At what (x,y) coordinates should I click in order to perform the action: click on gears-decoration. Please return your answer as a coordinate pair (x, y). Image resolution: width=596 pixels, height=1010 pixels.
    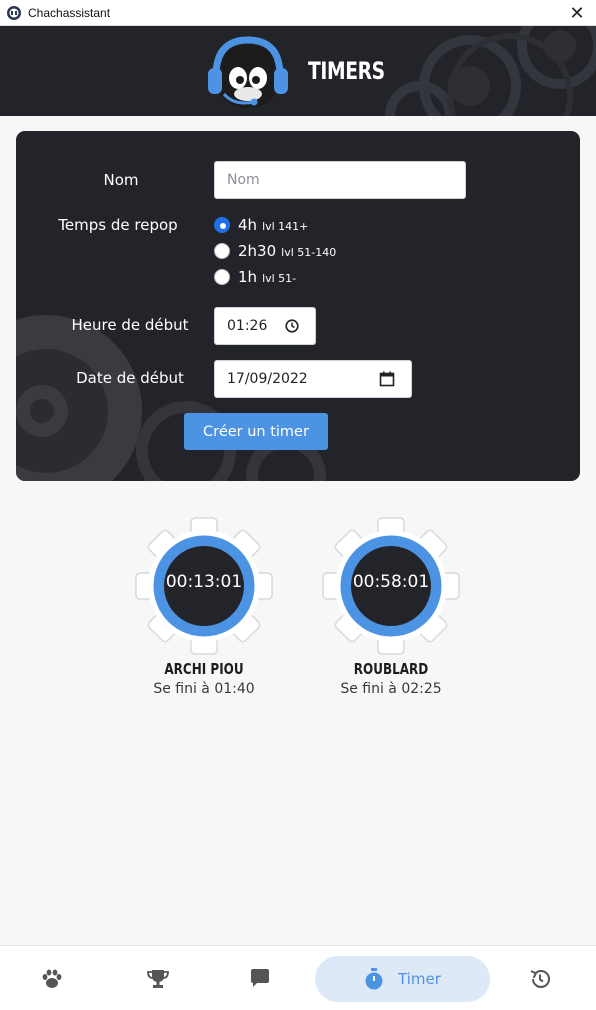
    Looking at the image, I should click on (490, 71).